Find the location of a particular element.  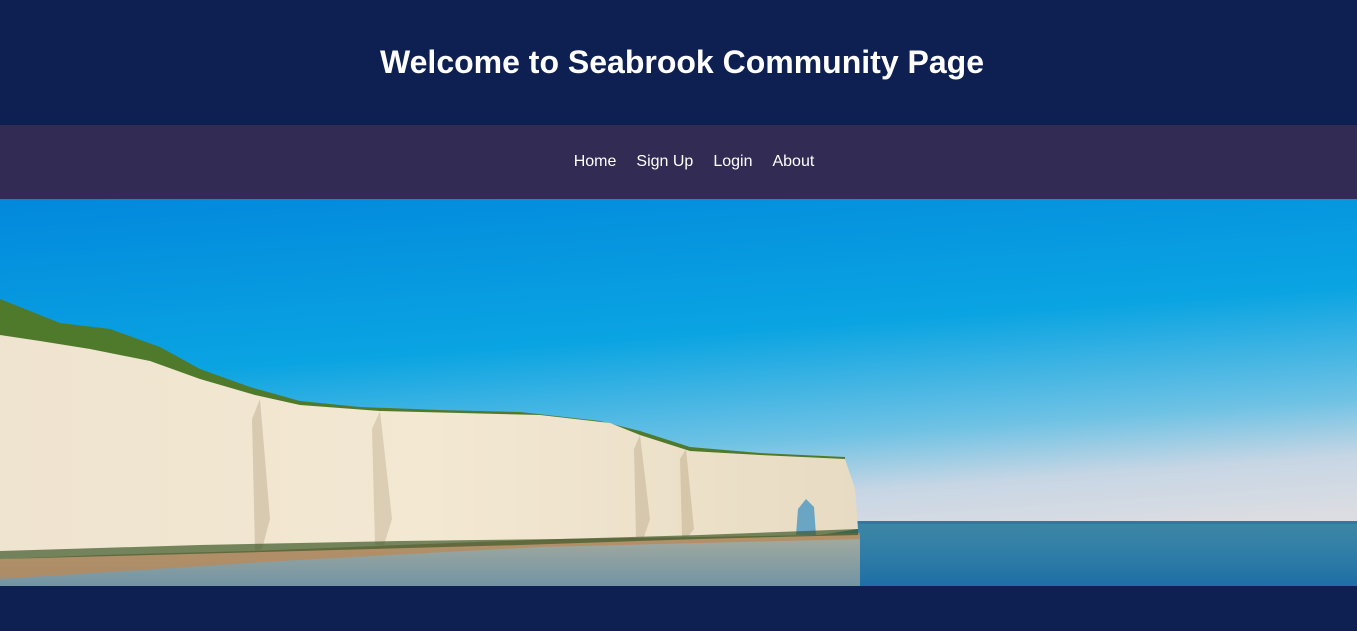

nav-links: Home Sign Up Login About is located at coordinates (679, 162).